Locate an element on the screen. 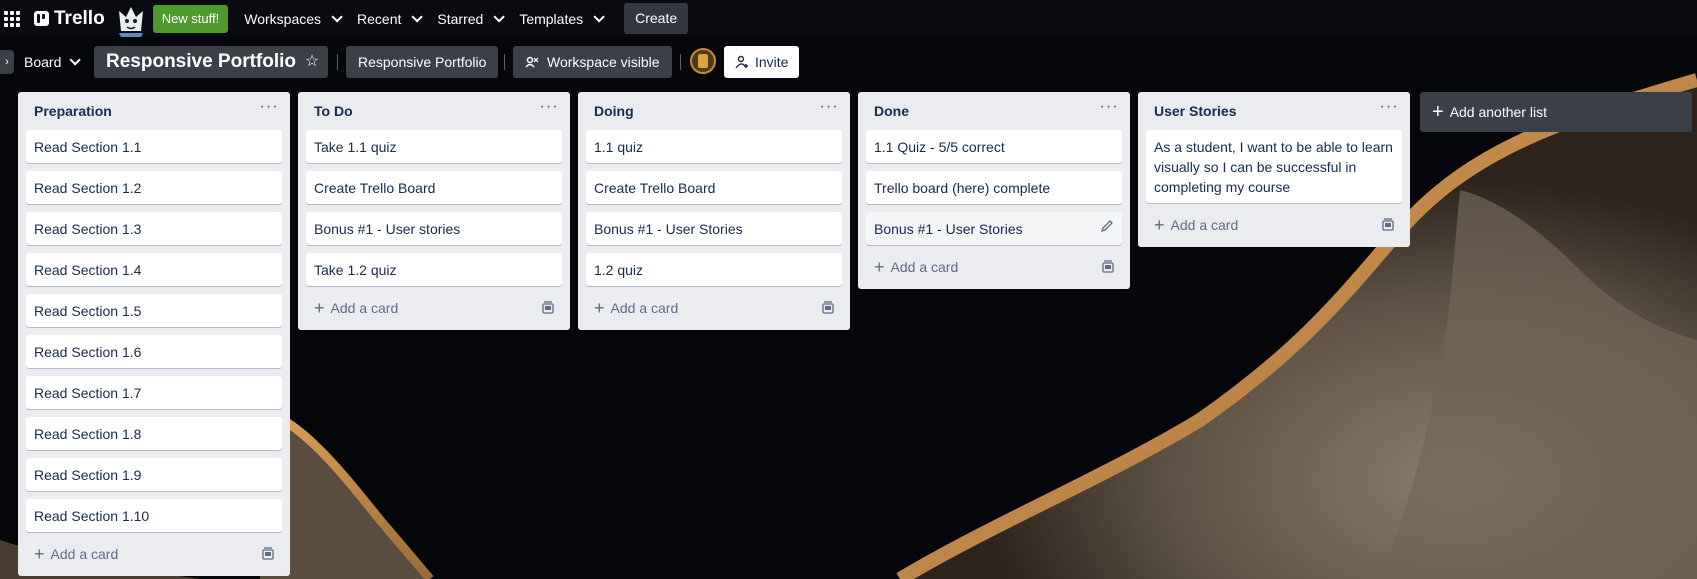 This screenshot has width=1697, height=579. add-person-icon is located at coordinates (741, 62).